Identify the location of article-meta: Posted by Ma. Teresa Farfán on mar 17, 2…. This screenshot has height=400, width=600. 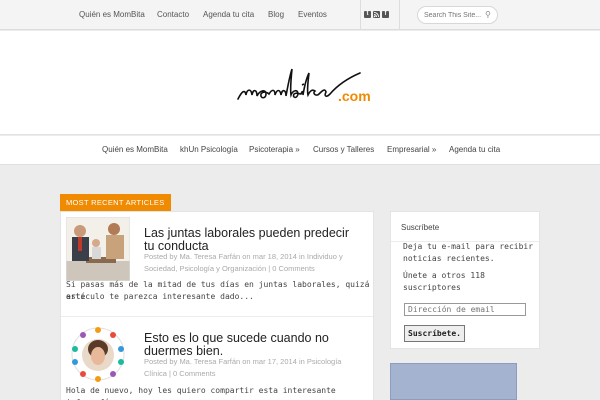
(243, 361).